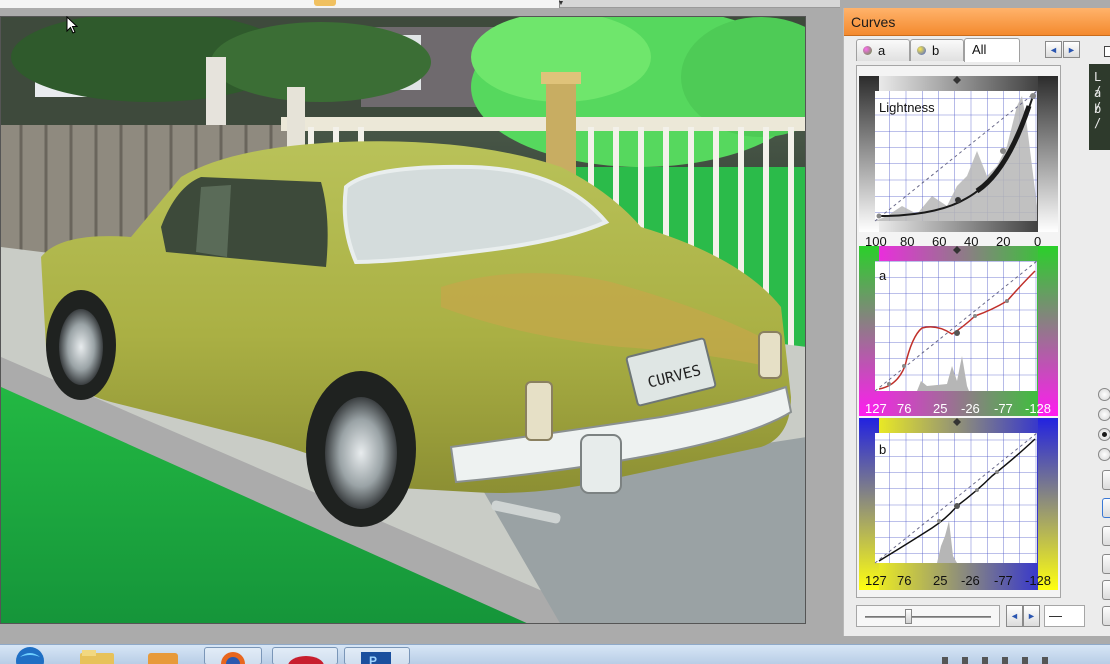  What do you see at coordinates (882, 449) in the screenshot?
I see `b-label: b` at bounding box center [882, 449].